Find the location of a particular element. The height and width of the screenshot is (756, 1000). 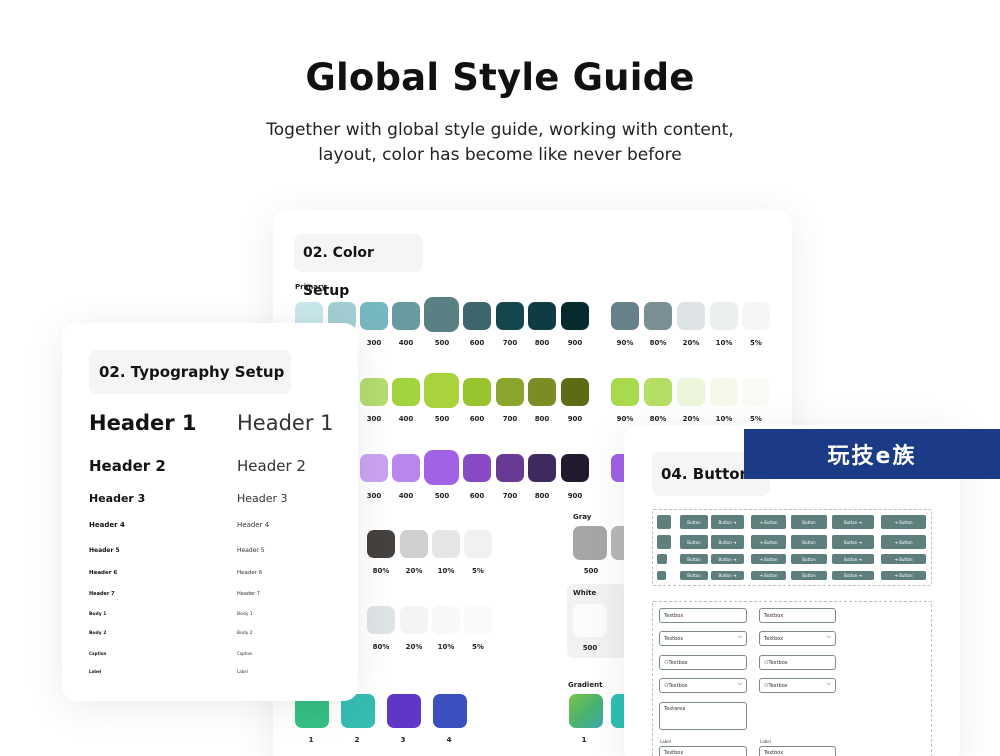

button-2-b: Button ➔ is located at coordinates (727, 559).